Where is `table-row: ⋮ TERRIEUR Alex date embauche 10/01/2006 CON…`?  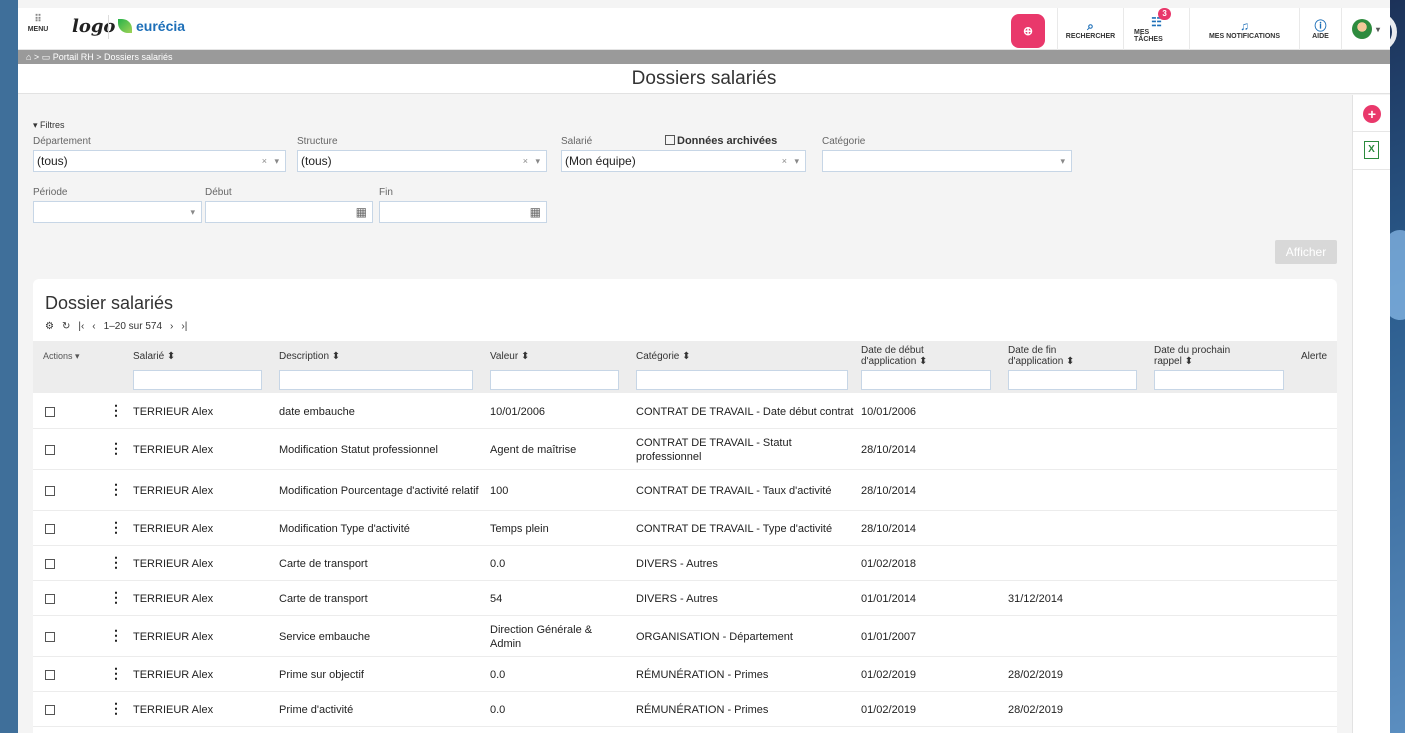 table-row: ⋮ TERRIEUR Alex date embauche 10/01/2006 CON… is located at coordinates (685, 411).